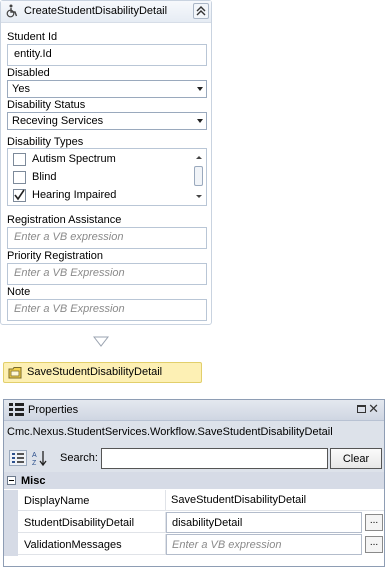  What do you see at coordinates (28, 73) in the screenshot?
I see `disabled-label: Disabled` at bounding box center [28, 73].